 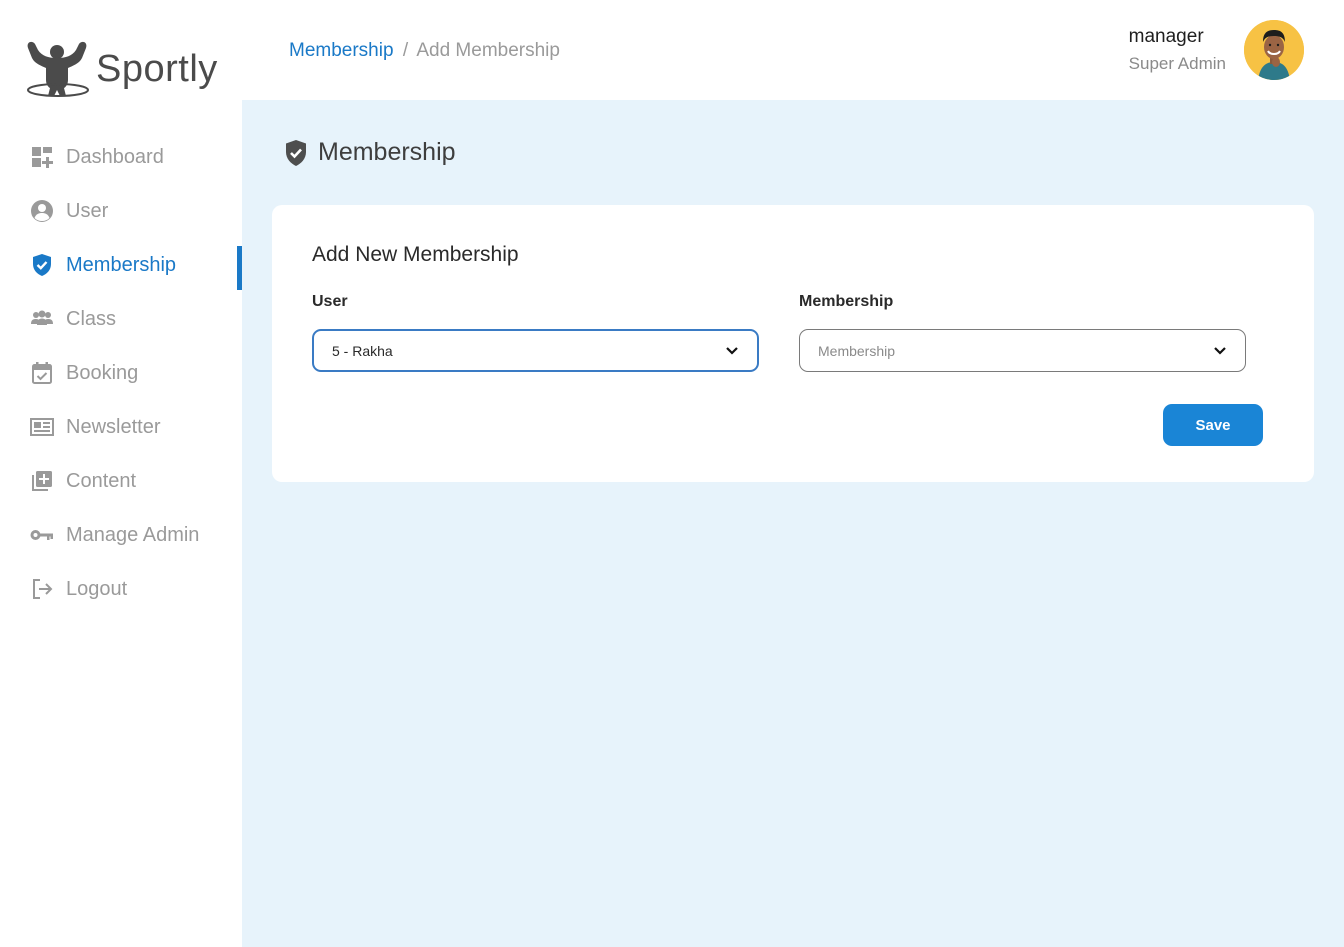 I want to click on sidebar-nav: Dashboard User Membership Class Booking, so click(x=121, y=373).